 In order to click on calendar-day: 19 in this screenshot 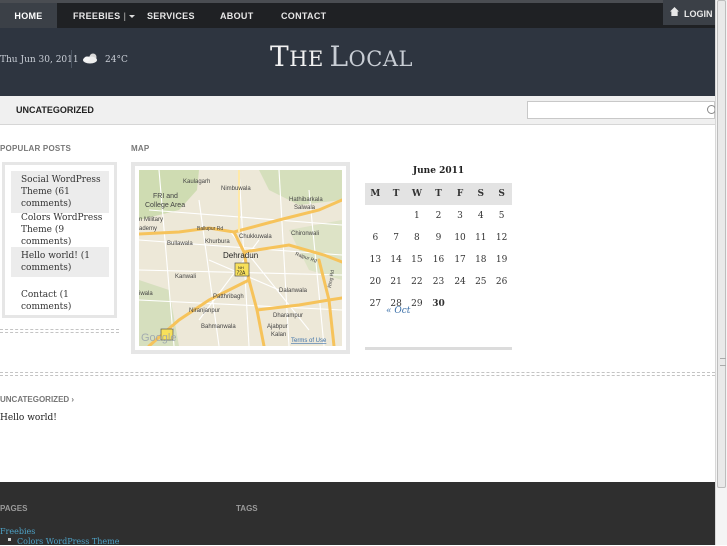, I will do `click(501, 260)`.